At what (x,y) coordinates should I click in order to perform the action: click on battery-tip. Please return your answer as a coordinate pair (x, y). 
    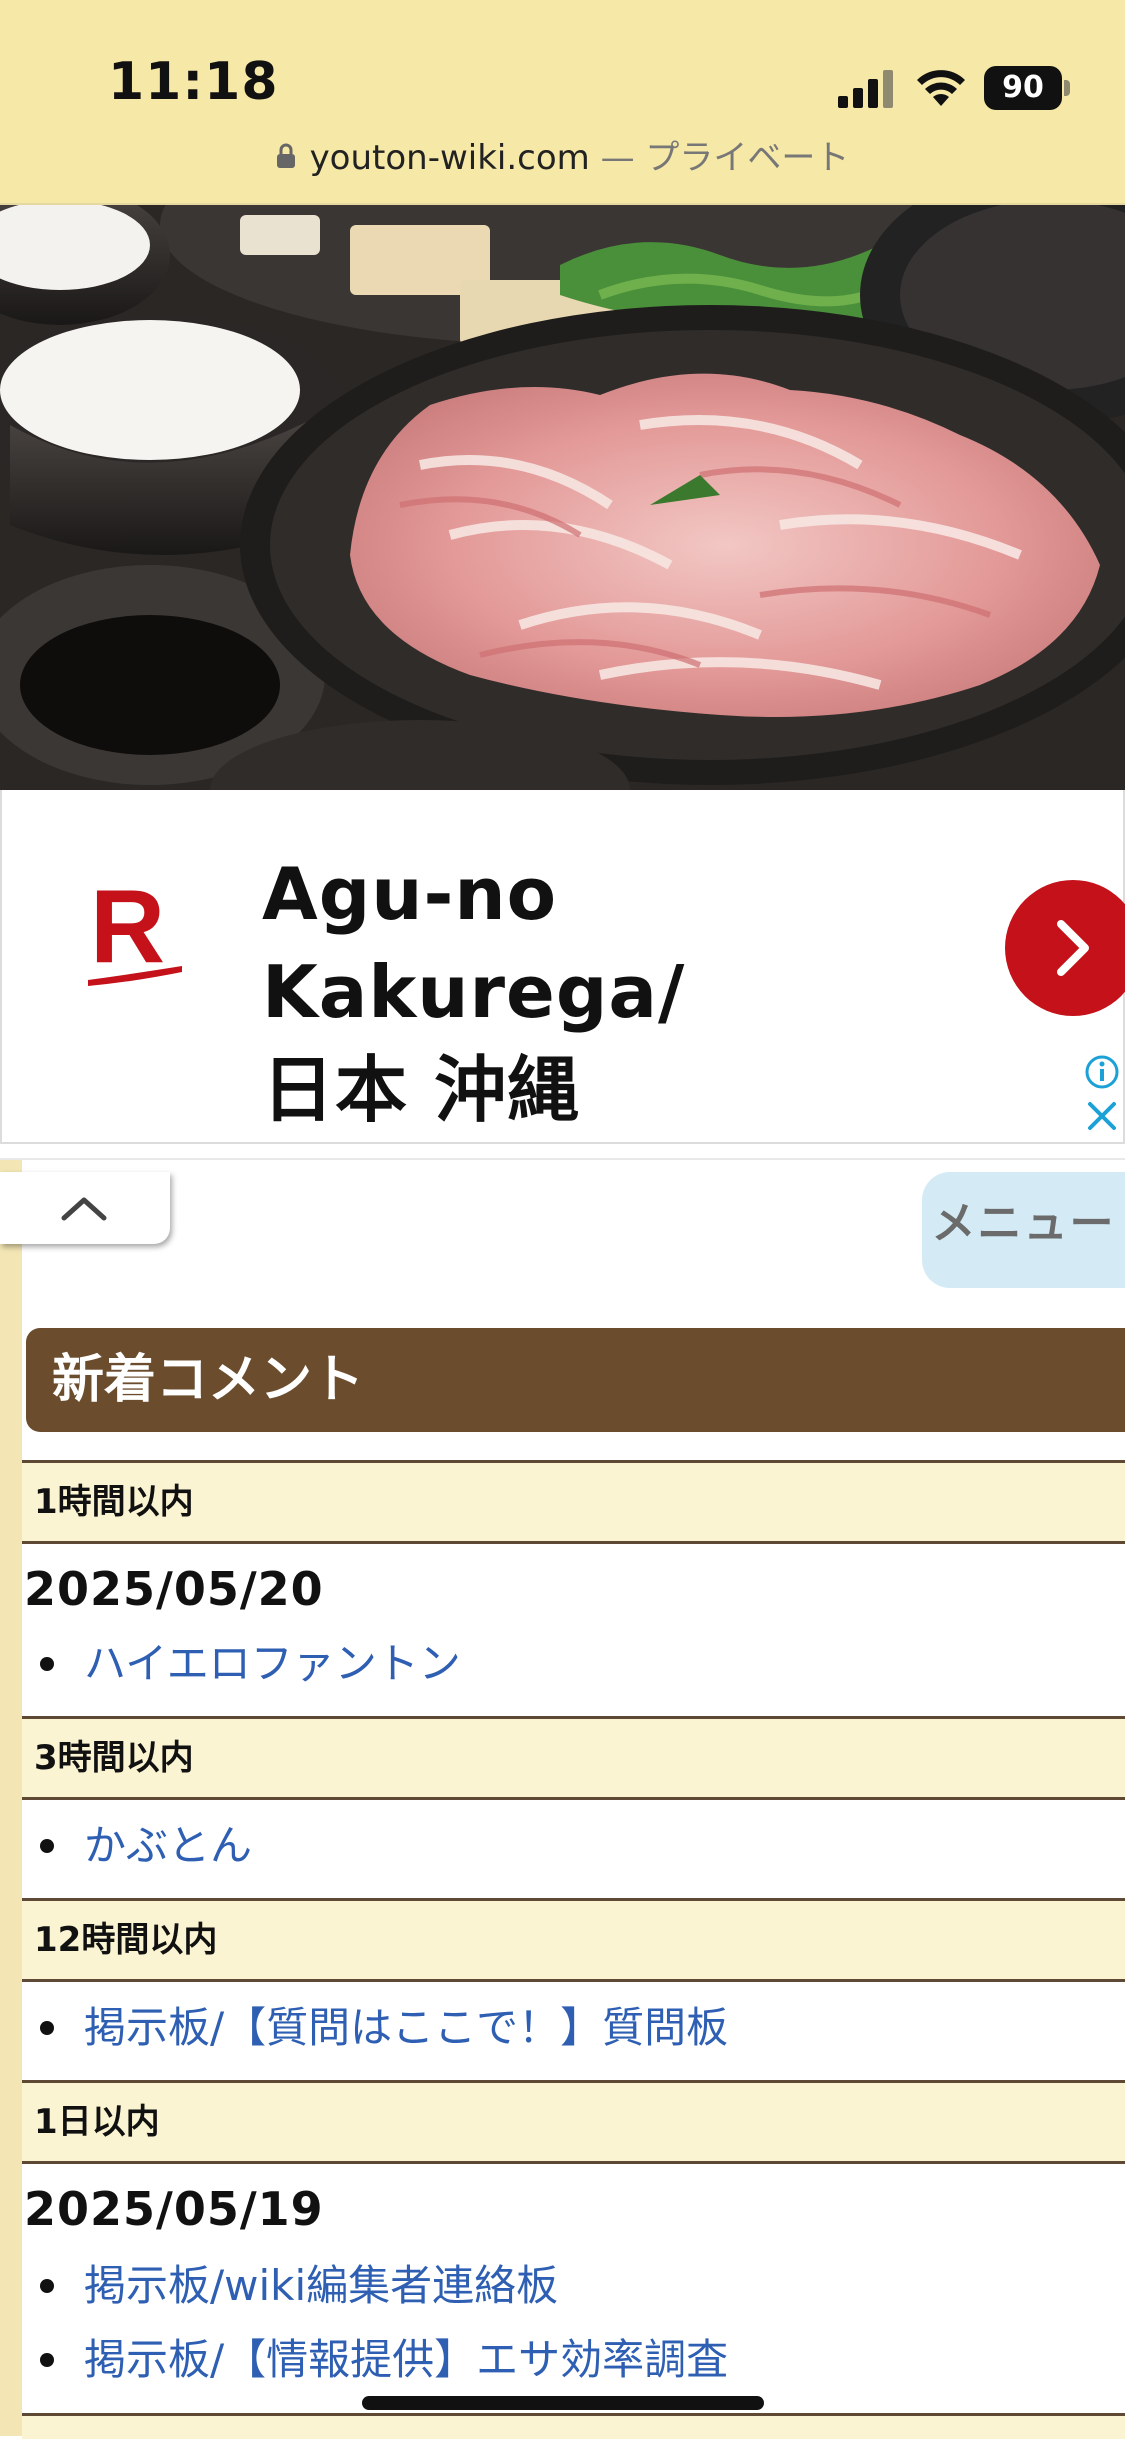
    Looking at the image, I should click on (1067, 88).